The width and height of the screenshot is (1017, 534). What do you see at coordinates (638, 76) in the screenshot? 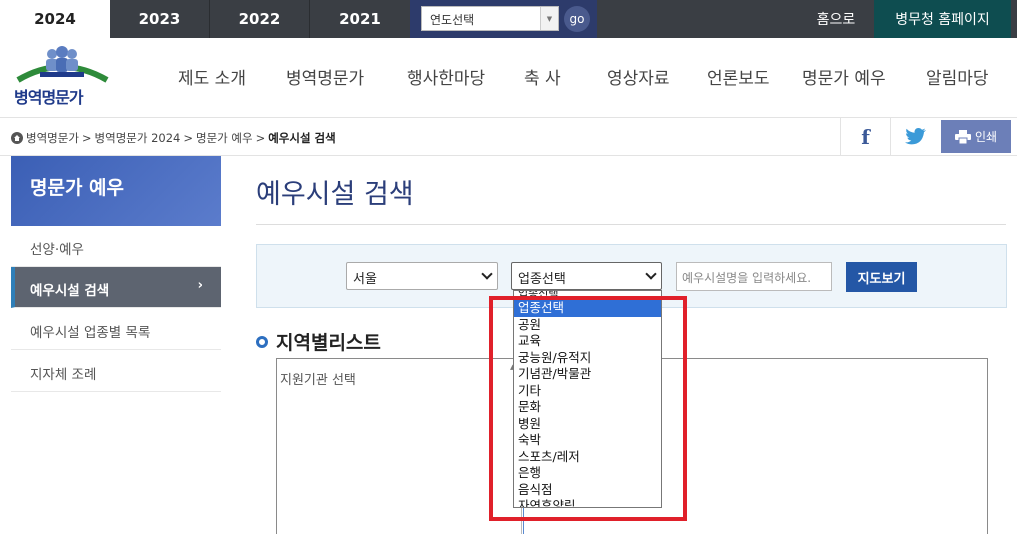
I see `nav-item-videos: 영상자료` at bounding box center [638, 76].